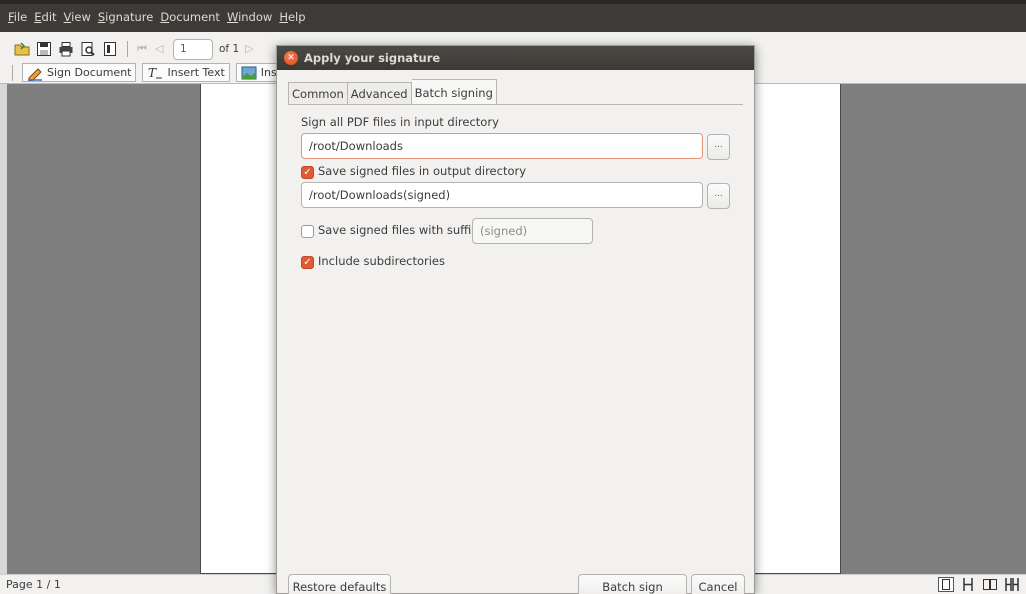 The height and width of the screenshot is (594, 1026). What do you see at coordinates (291, 58) in the screenshot?
I see `close-icon: ✕` at bounding box center [291, 58].